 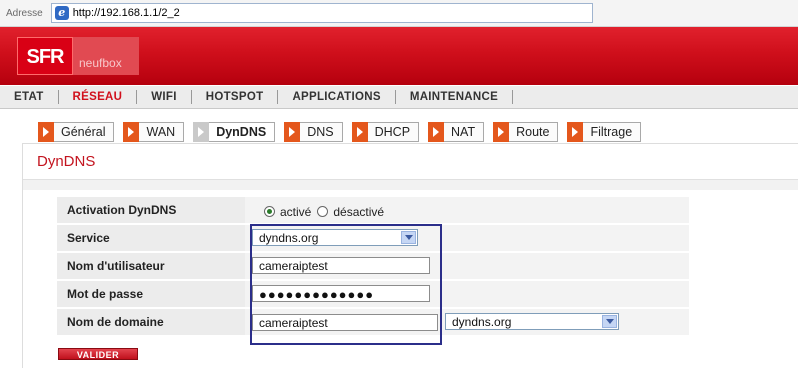 I want to click on tab-label: NAT, so click(x=463, y=132).